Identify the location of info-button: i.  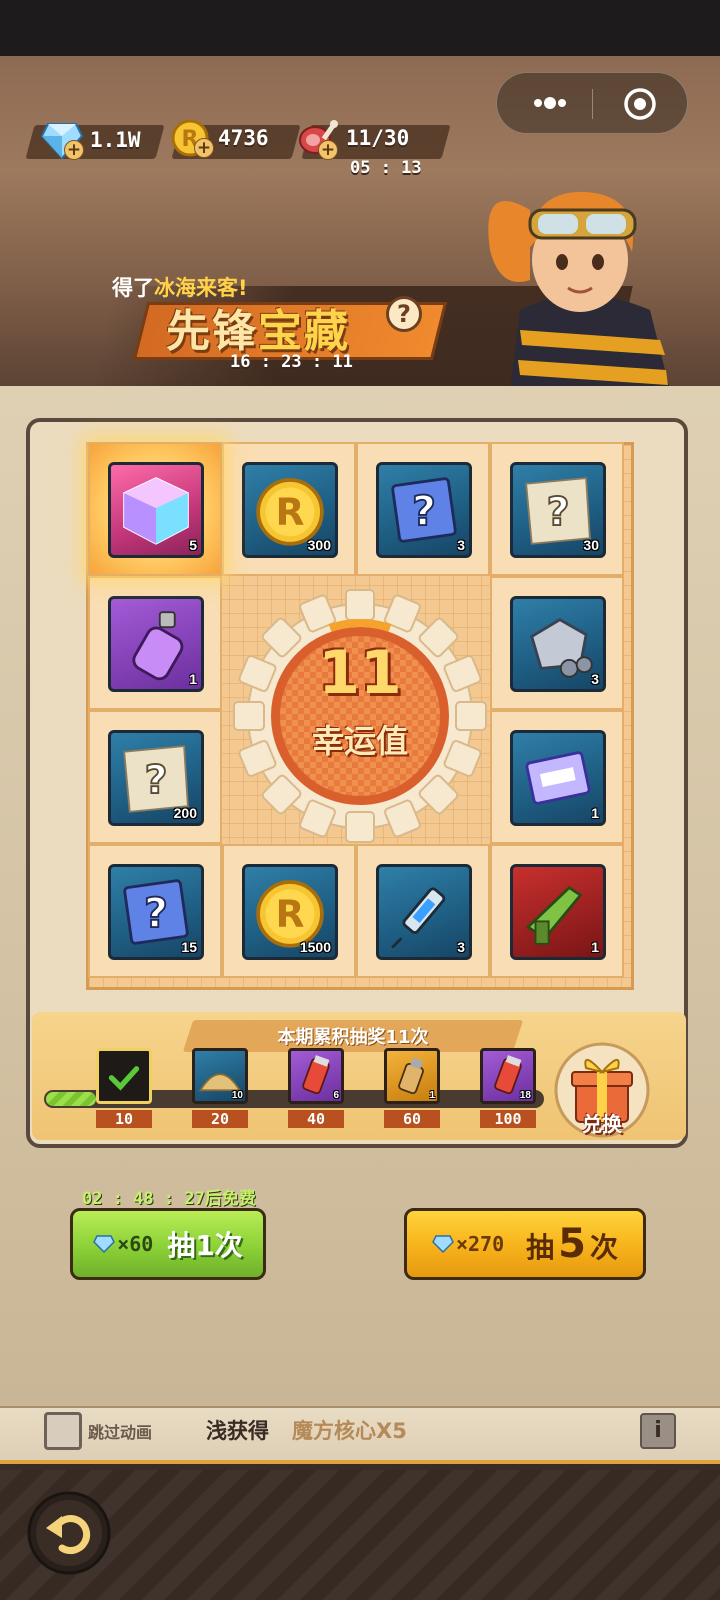
(658, 1431).